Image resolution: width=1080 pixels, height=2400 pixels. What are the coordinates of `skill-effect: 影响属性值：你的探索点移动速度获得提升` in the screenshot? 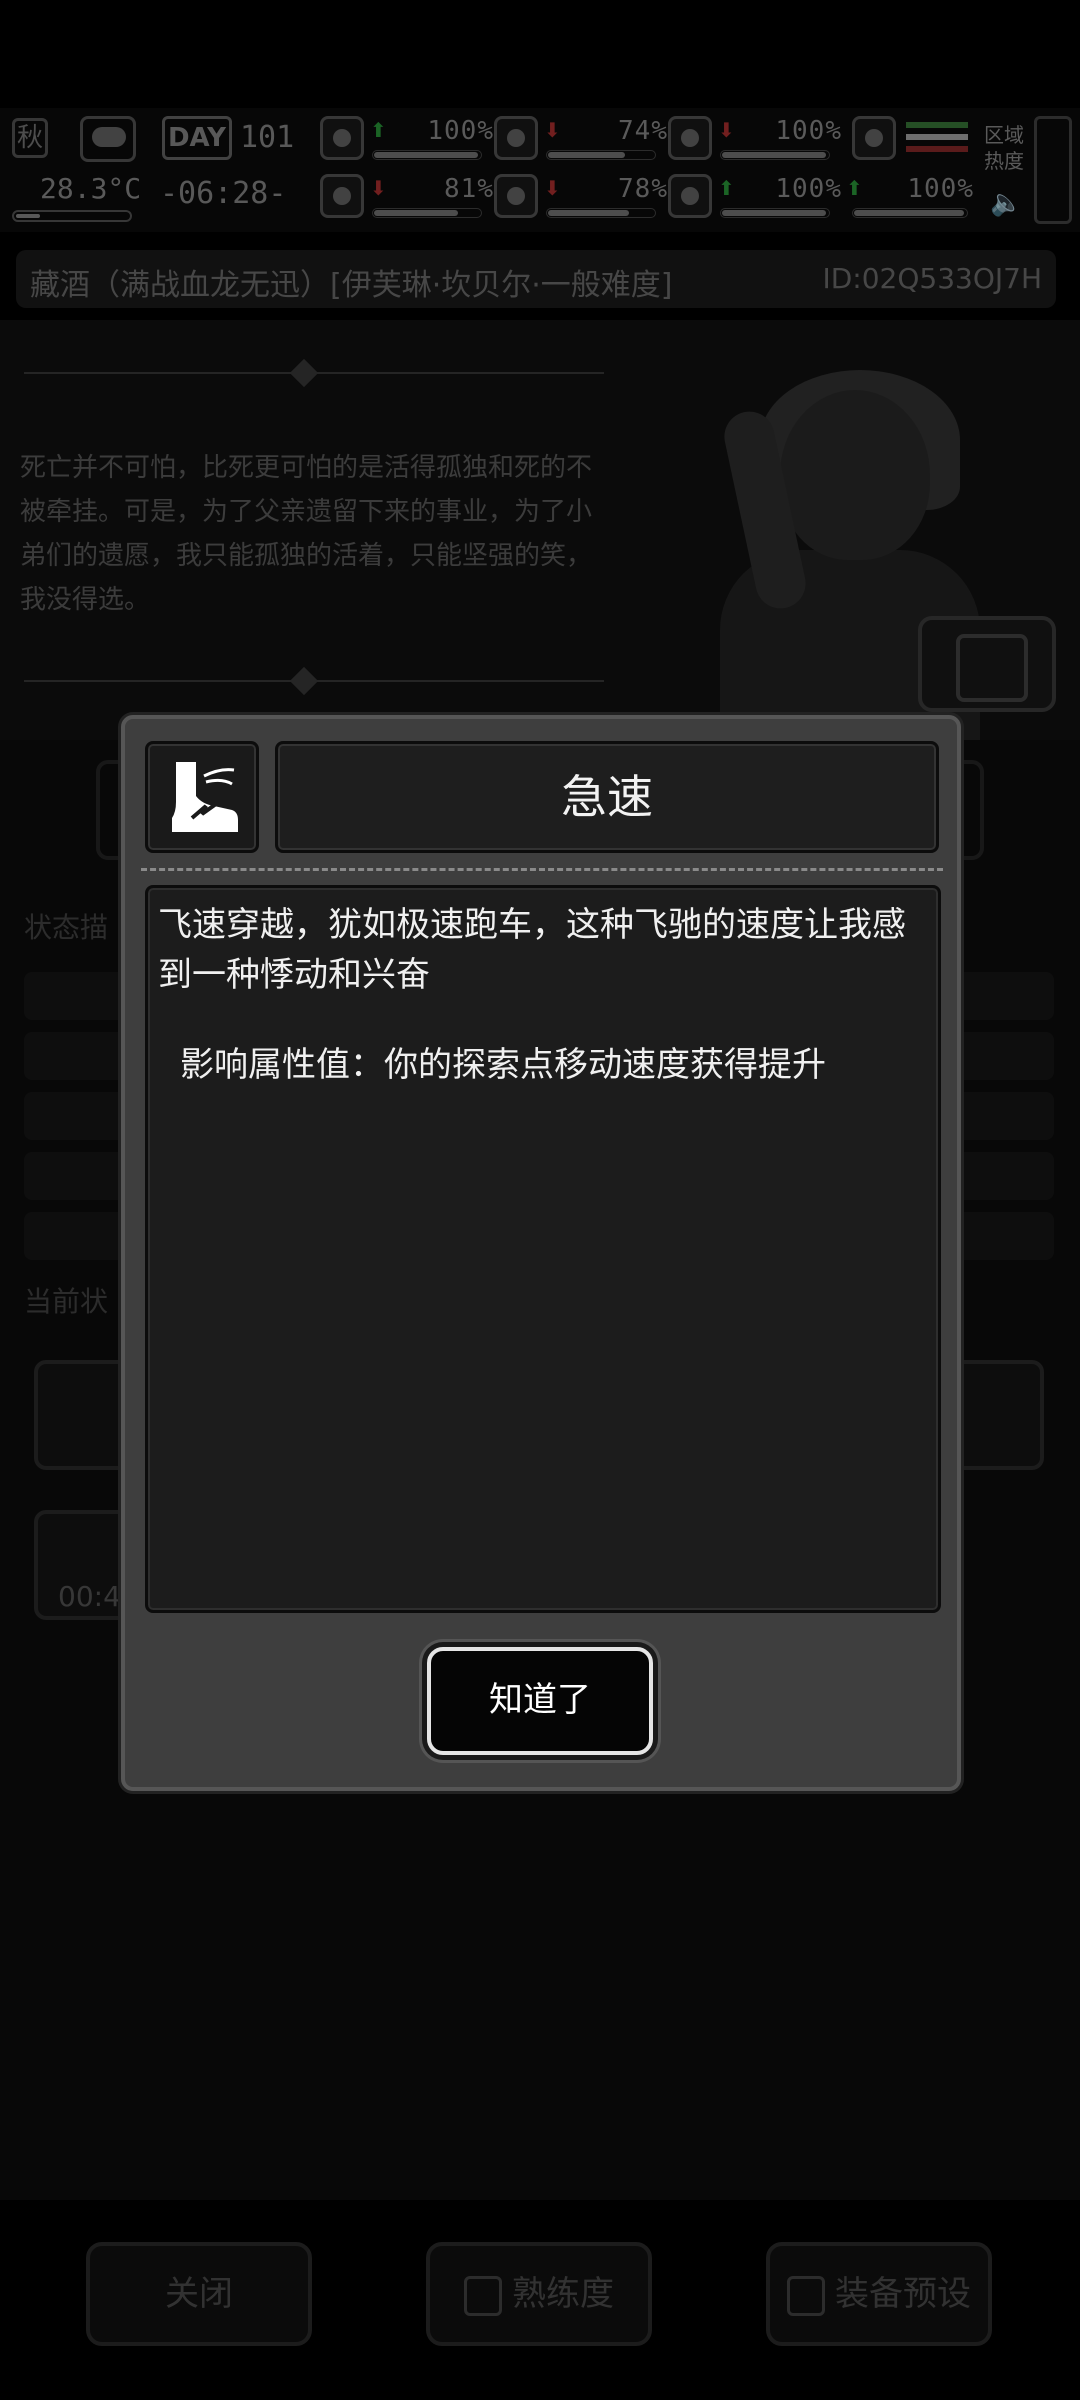 It's located at (503, 1065).